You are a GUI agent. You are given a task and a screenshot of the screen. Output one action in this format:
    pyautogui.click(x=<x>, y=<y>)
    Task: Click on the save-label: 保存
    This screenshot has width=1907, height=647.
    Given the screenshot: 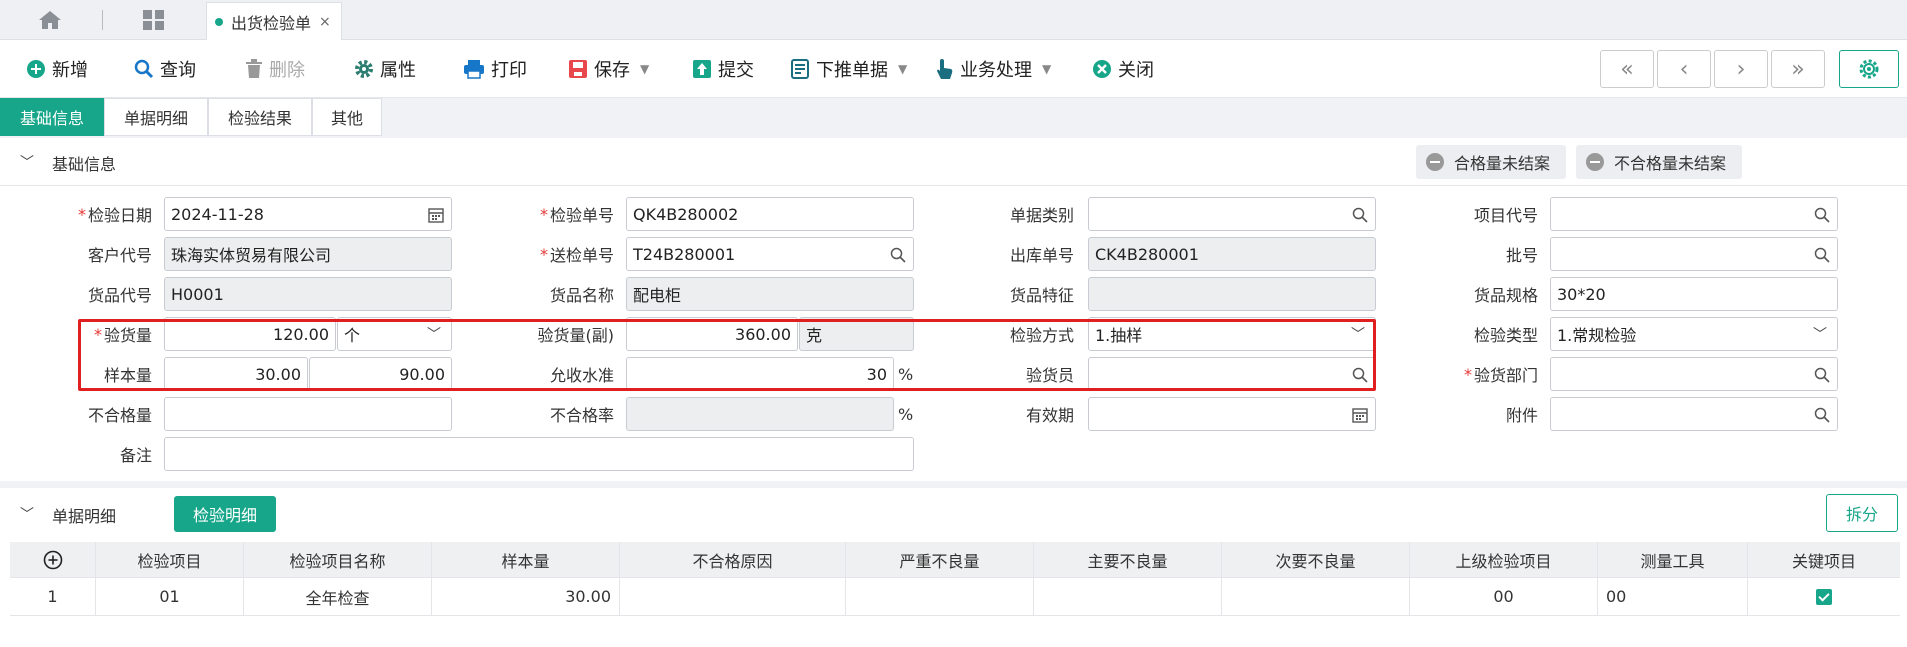 What is the action you would take?
    pyautogui.click(x=612, y=70)
    